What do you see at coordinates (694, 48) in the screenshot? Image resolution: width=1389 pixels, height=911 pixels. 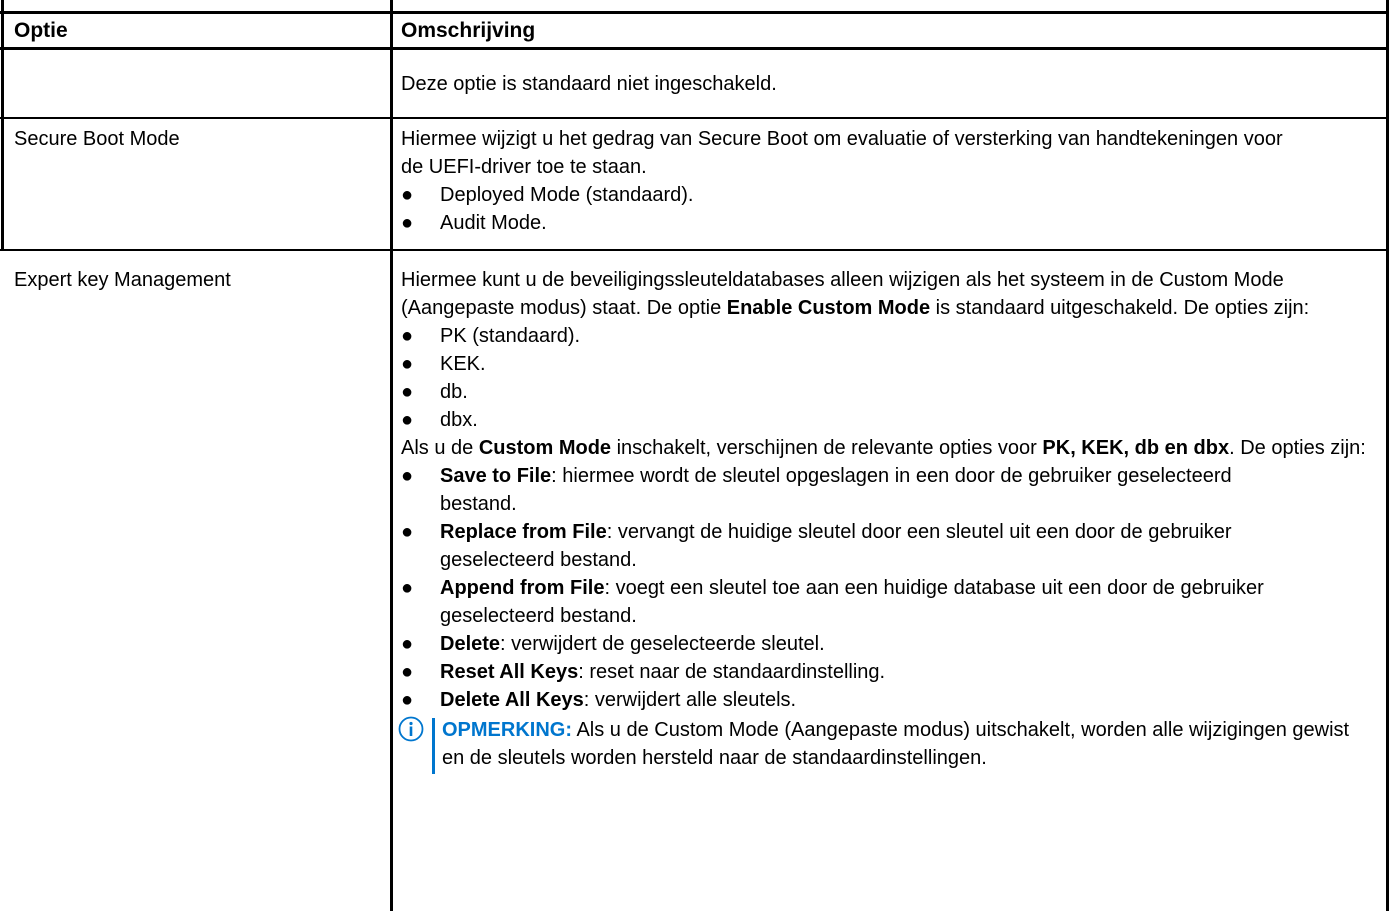 I see `header-bottom-border` at bounding box center [694, 48].